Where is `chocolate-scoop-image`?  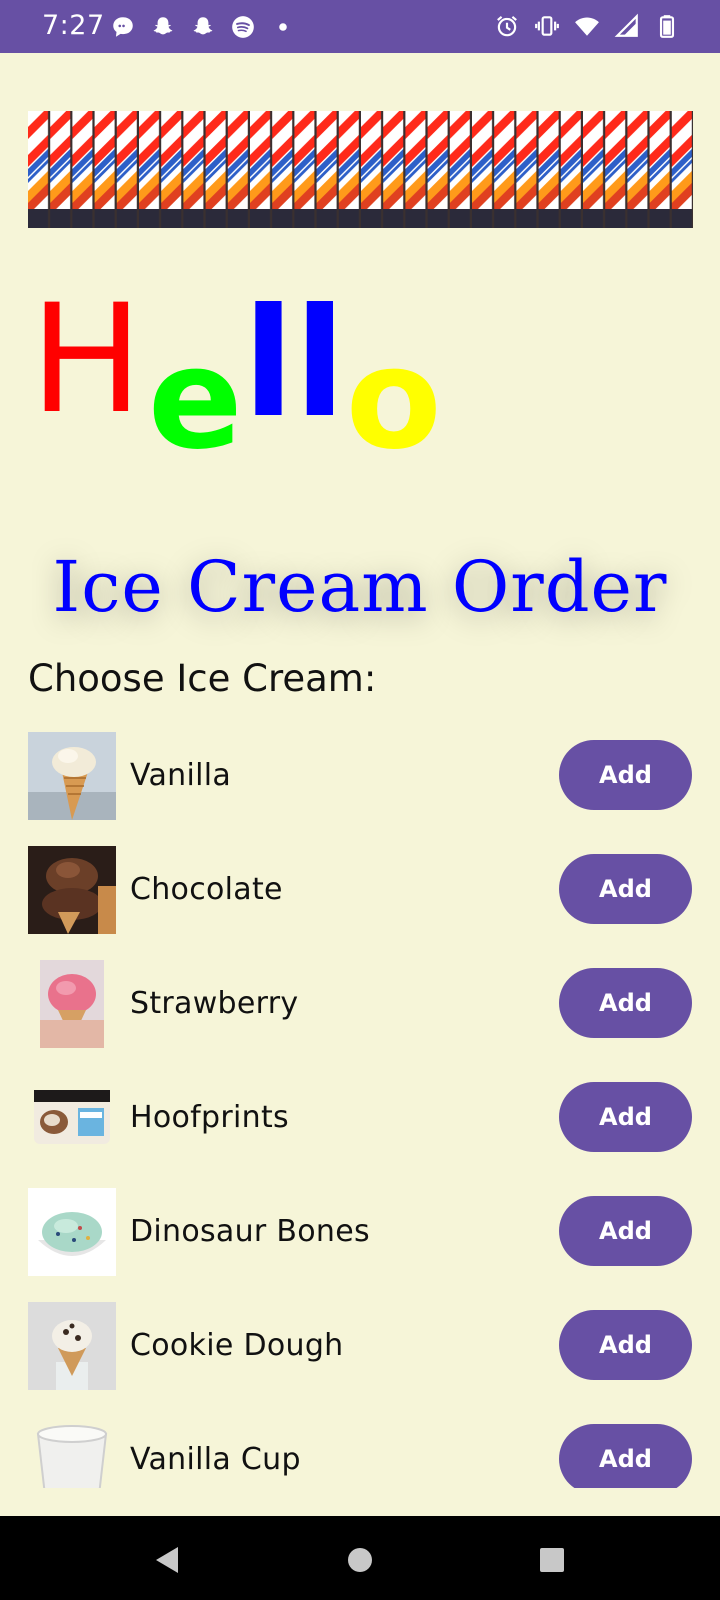
chocolate-scoop-image is located at coordinates (72, 890).